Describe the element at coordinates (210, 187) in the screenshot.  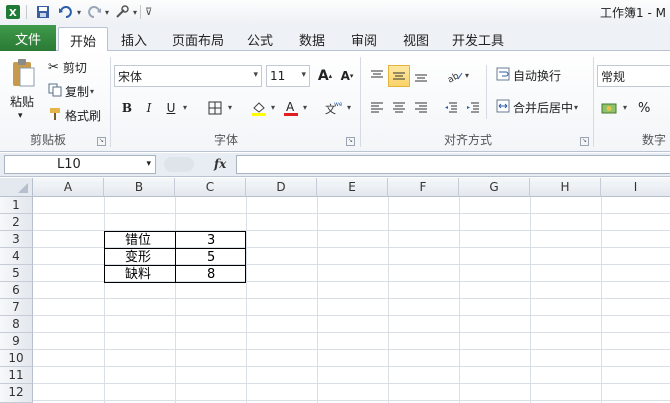
I see `column-header-c: C` at that location.